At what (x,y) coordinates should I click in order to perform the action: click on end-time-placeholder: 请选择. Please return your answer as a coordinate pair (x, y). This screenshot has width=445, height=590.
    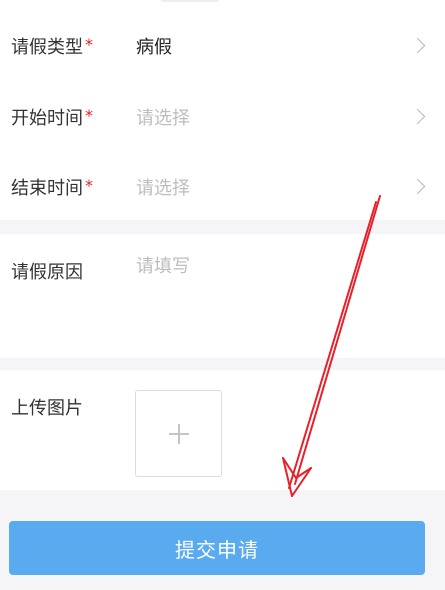
    Looking at the image, I should click on (163, 188).